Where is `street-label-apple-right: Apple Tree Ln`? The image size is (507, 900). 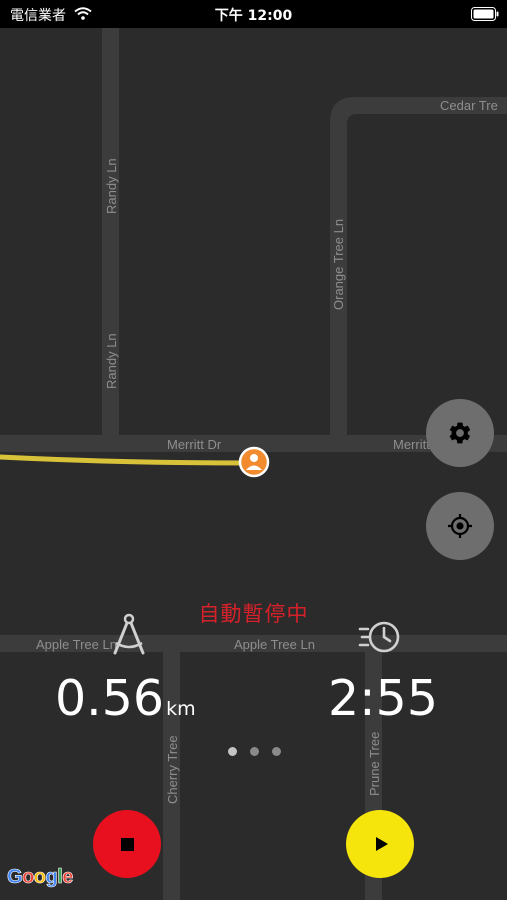 street-label-apple-right: Apple Tree Ln is located at coordinates (274, 644).